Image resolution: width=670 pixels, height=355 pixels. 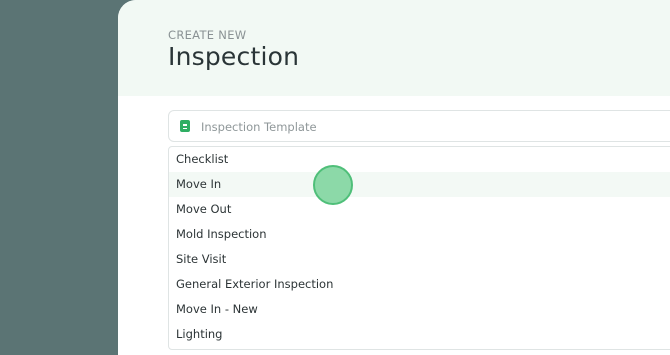 I want to click on option-site-visit: Site Visit, so click(x=419, y=259).